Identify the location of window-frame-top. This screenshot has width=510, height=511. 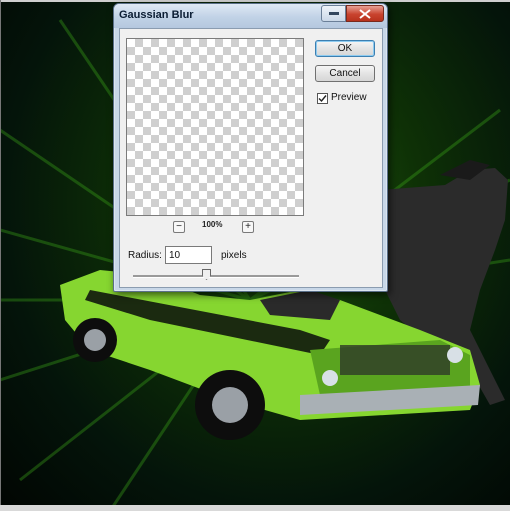
(255, 1).